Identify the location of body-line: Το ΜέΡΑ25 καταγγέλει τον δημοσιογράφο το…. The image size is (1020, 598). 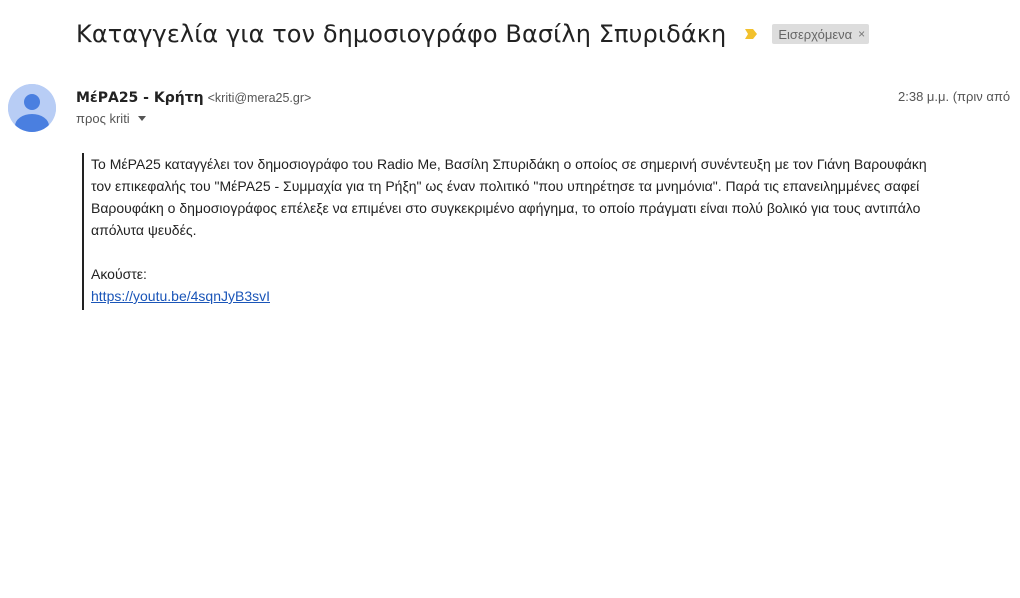
(509, 164).